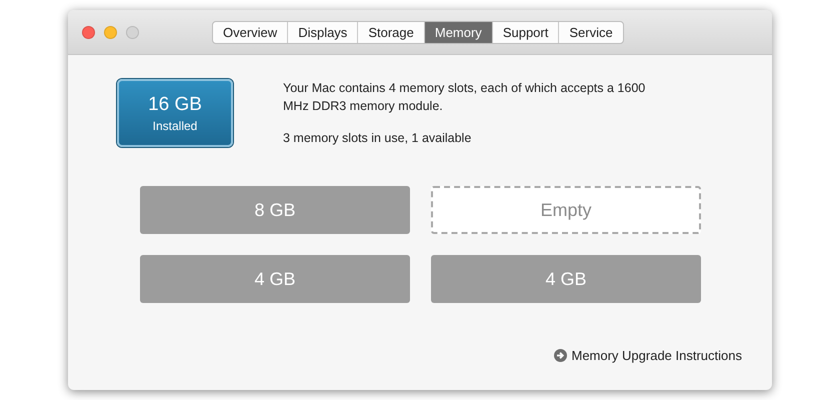 This screenshot has height=400, width=840. What do you see at coordinates (464, 97) in the screenshot?
I see `description-text: Your Mac contains 4 memory slots, each of which accepts a 1600 MHz DDR3 memory module.` at bounding box center [464, 97].